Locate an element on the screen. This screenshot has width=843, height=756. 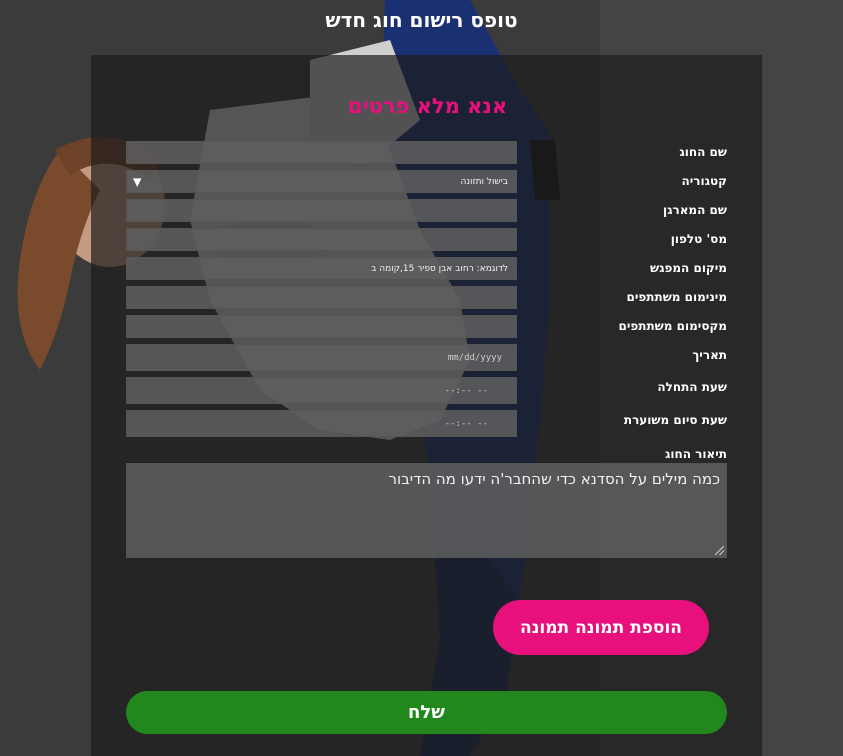
class-name-input is located at coordinates (321, 152).